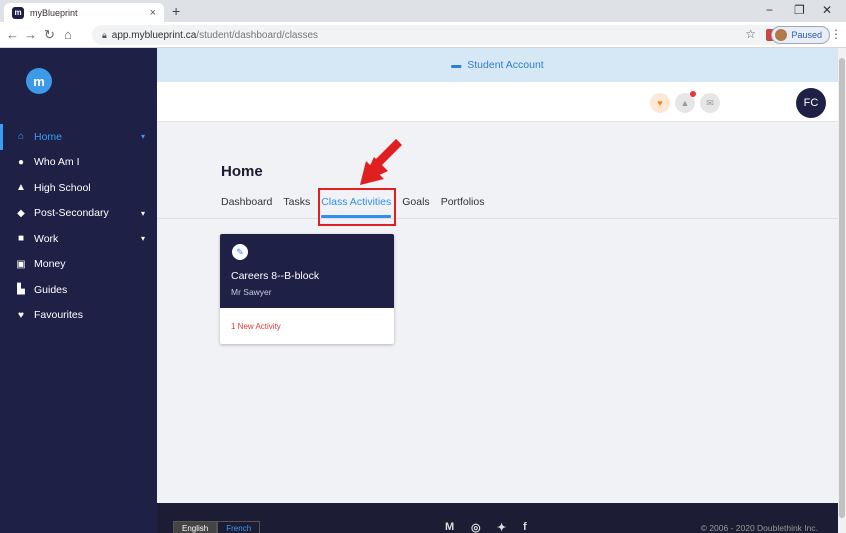 The width and height of the screenshot is (846, 533). I want to click on sidebar-item-favourites: ♥ Favourites, so click(78, 316).